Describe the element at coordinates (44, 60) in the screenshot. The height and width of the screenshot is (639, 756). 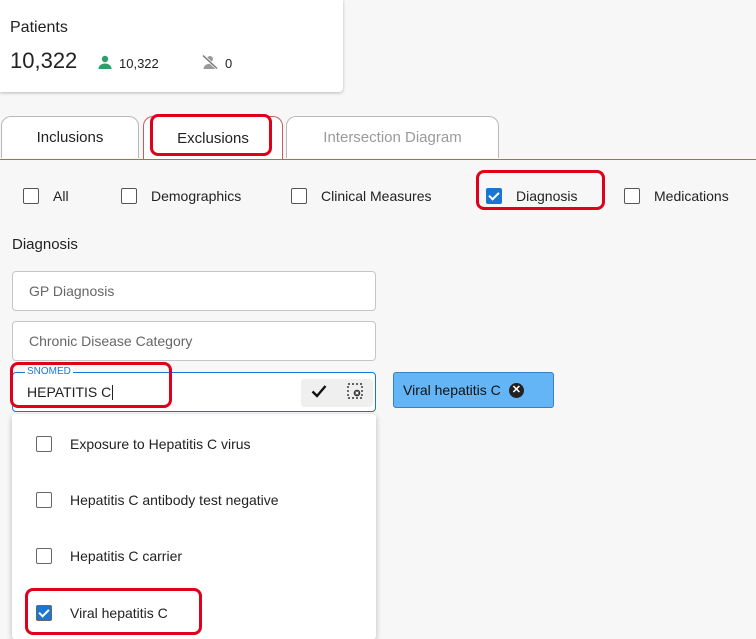
I see `patients-total: 10,322` at that location.